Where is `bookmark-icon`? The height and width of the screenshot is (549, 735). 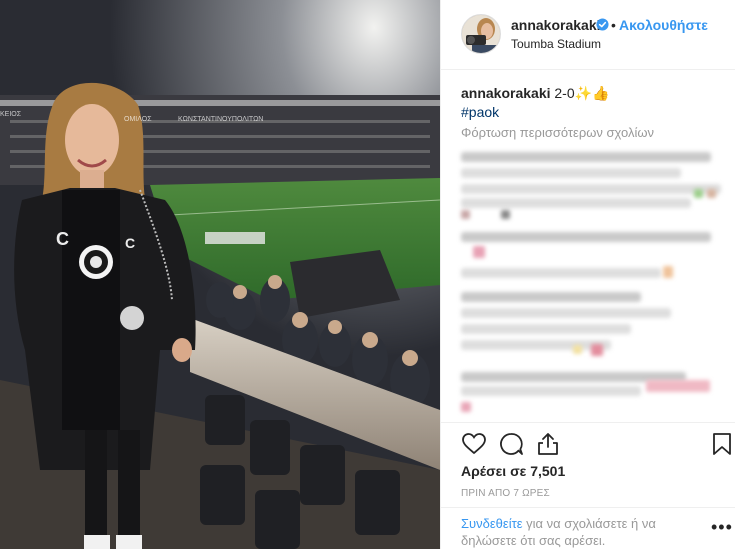
bookmark-icon is located at coordinates (722, 444).